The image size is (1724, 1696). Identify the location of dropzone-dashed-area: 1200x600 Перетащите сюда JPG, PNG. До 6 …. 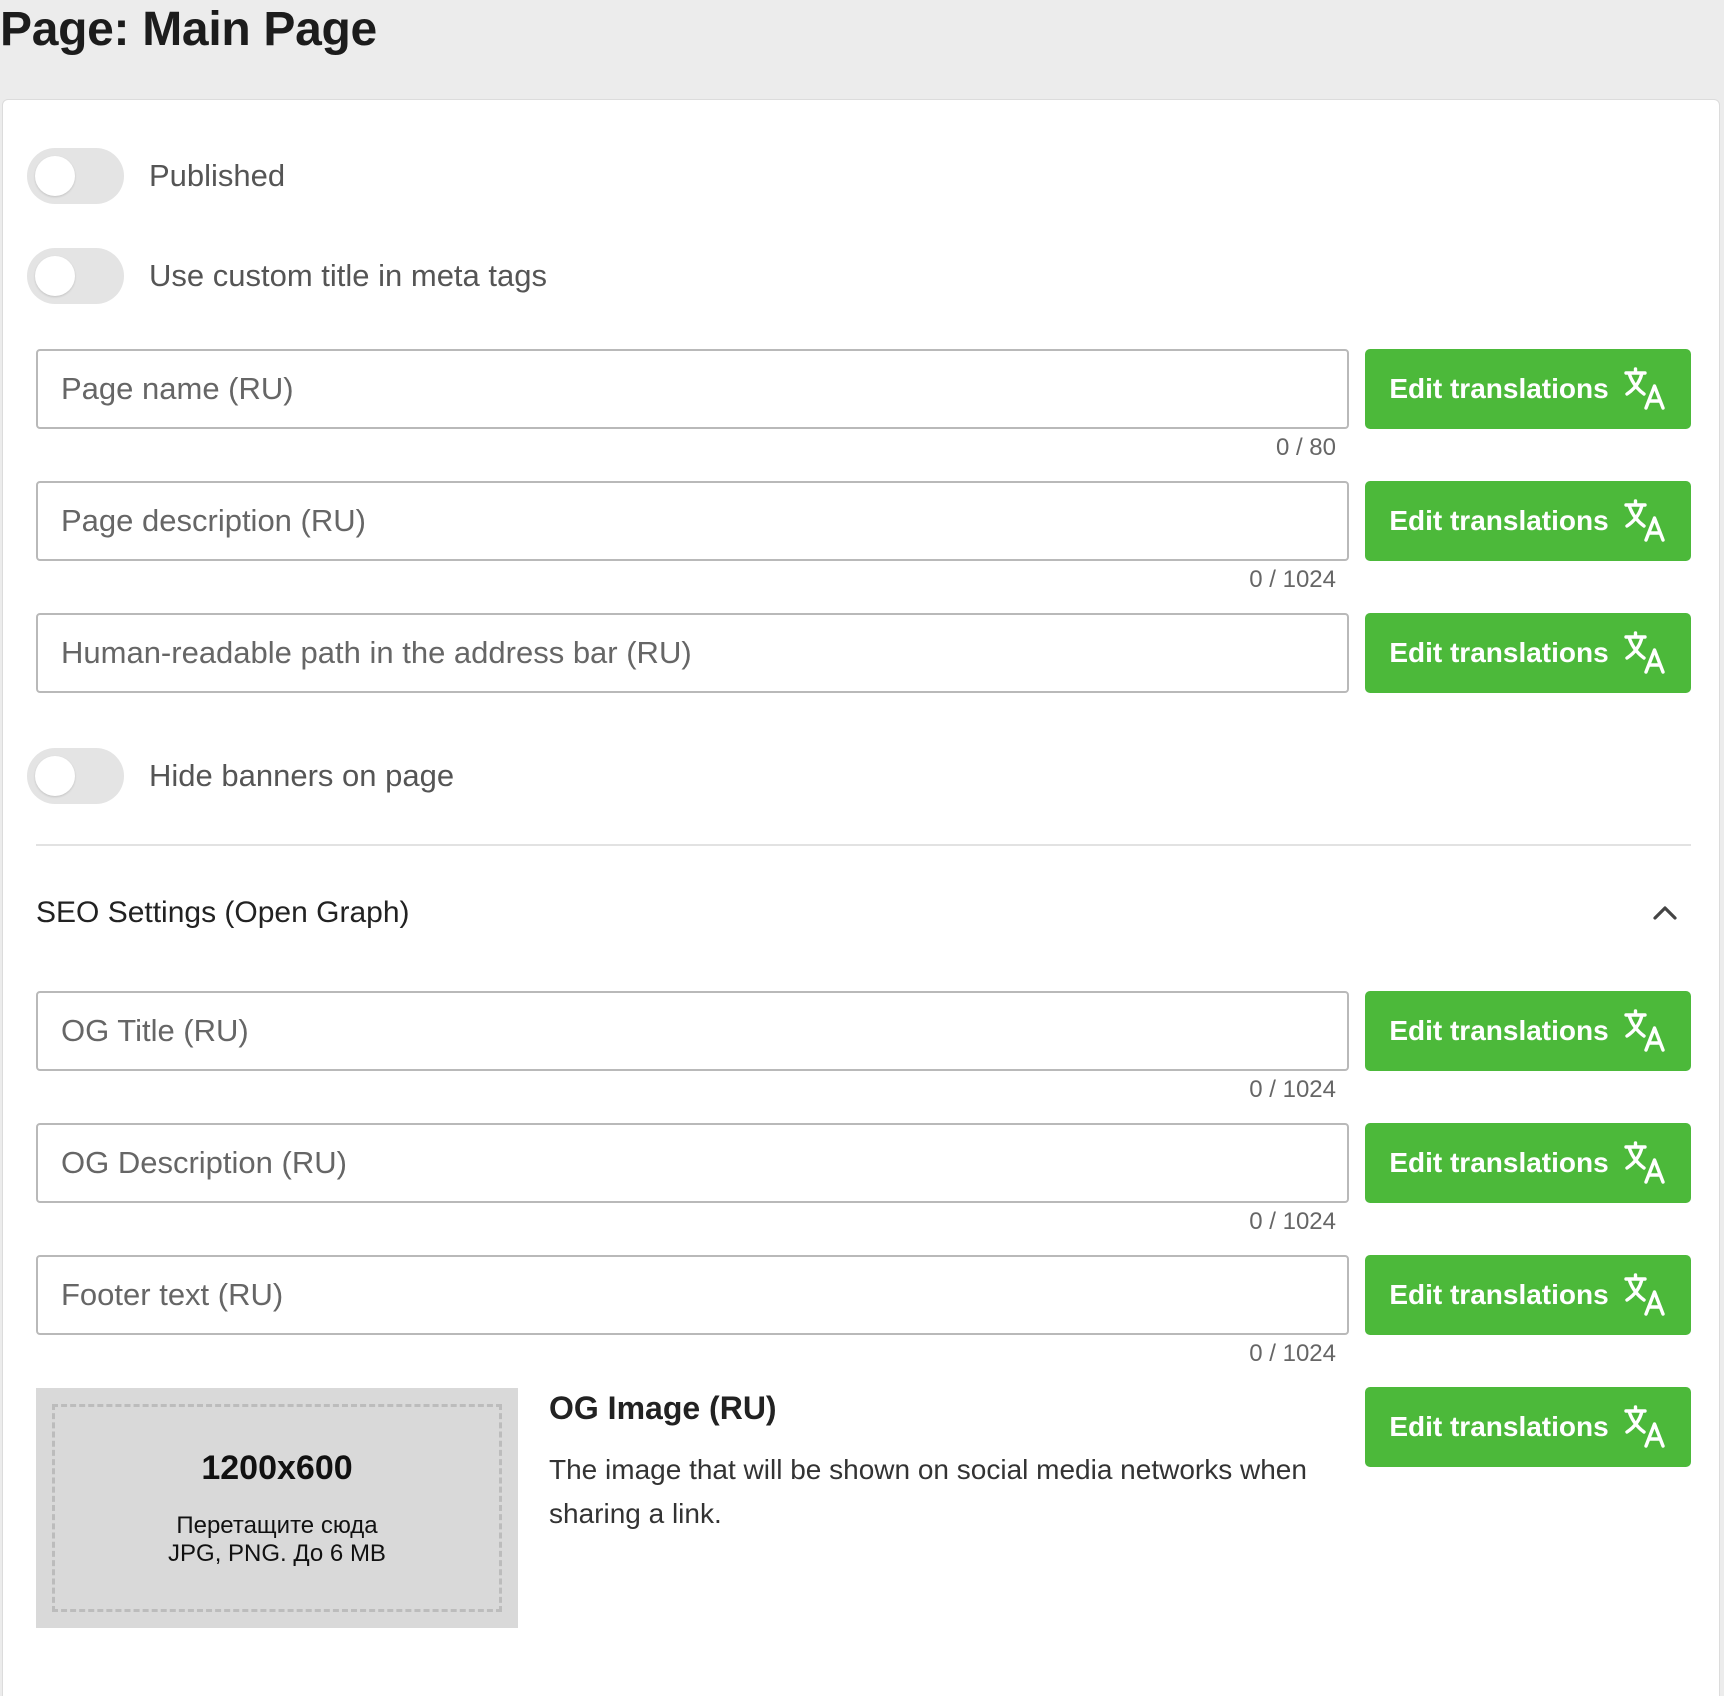
(277, 1508).